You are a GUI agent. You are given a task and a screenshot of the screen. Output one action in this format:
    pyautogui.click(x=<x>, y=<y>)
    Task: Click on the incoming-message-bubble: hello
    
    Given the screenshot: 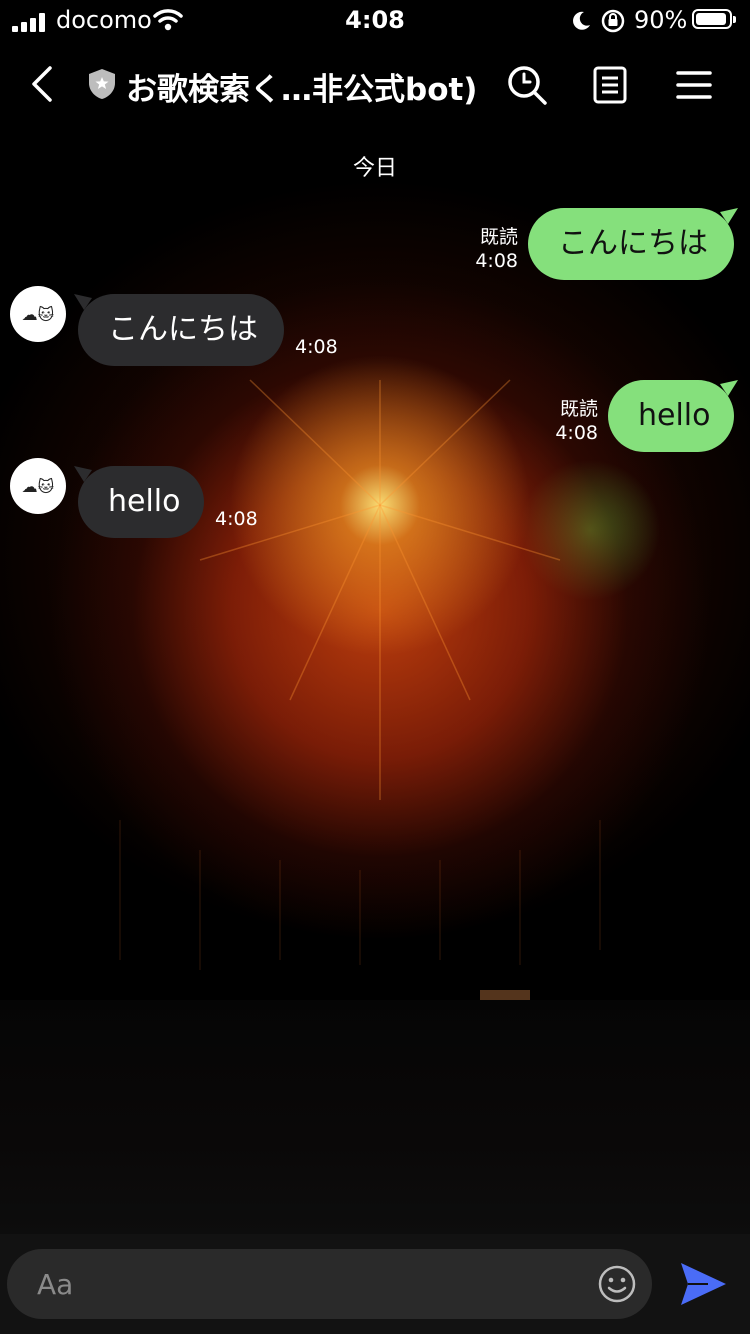 What is the action you would take?
    pyautogui.click(x=141, y=502)
    